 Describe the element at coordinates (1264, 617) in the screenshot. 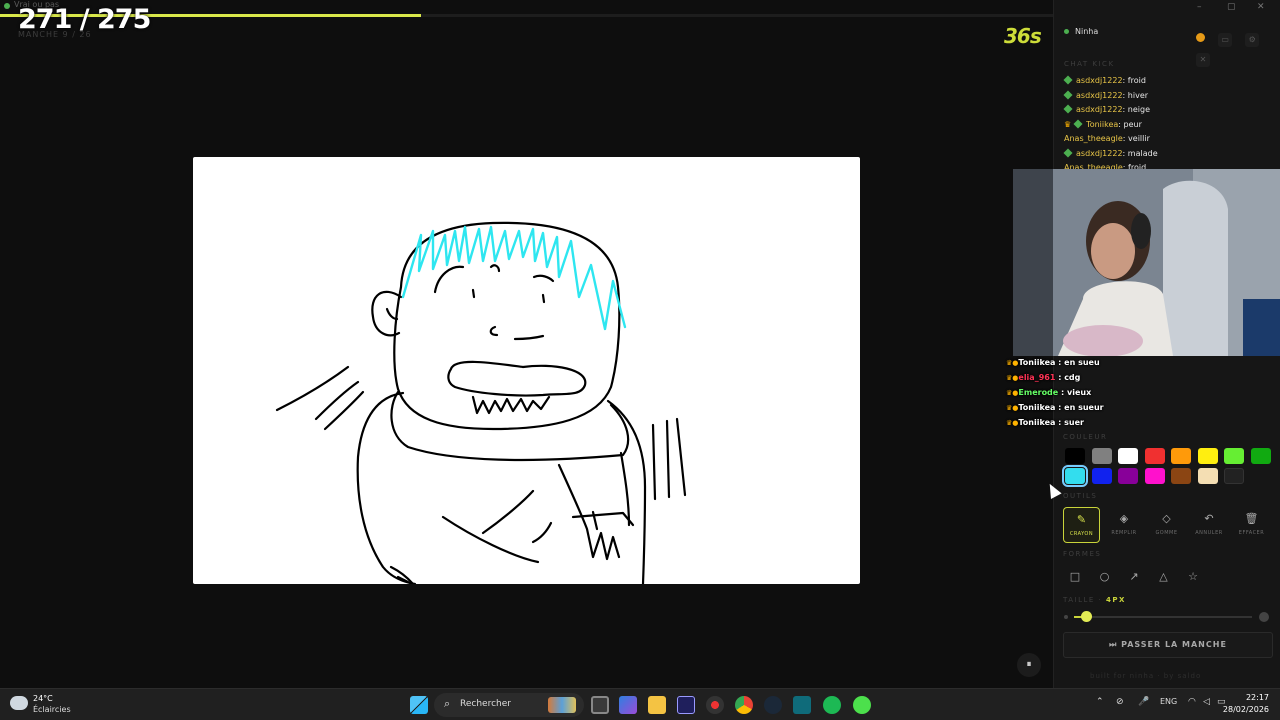

I see `size-max-icon` at that location.